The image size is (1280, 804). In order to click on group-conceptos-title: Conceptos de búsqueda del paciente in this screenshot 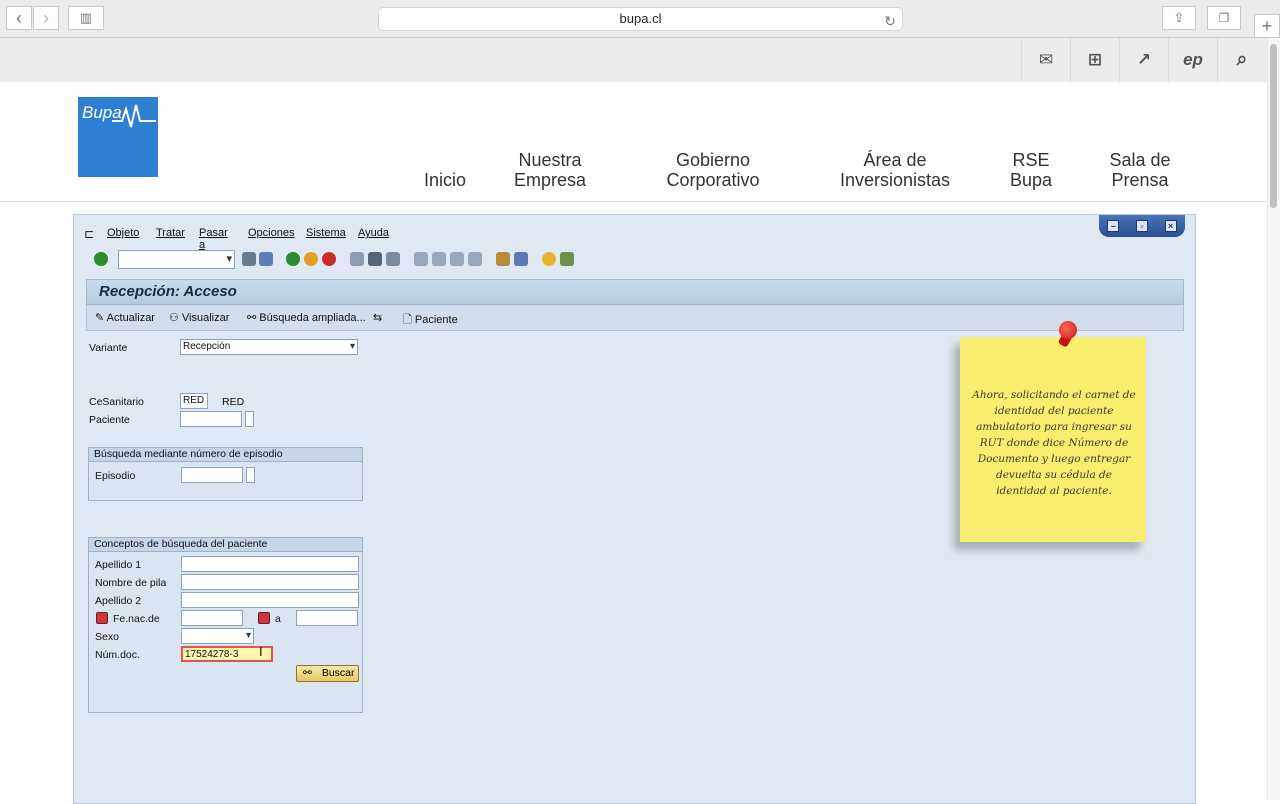, I will do `click(225, 545)`.